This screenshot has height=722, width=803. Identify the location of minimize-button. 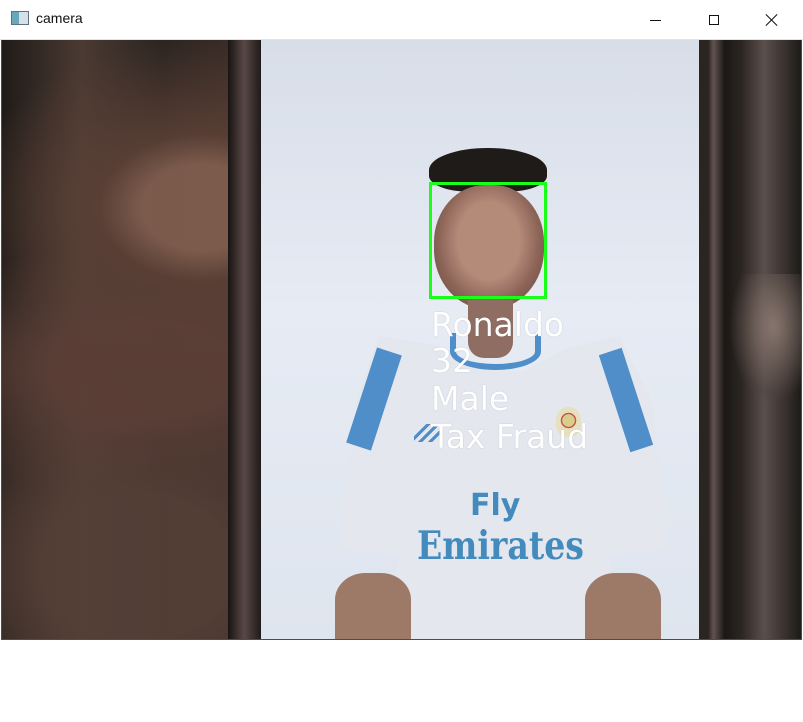
(655, 19).